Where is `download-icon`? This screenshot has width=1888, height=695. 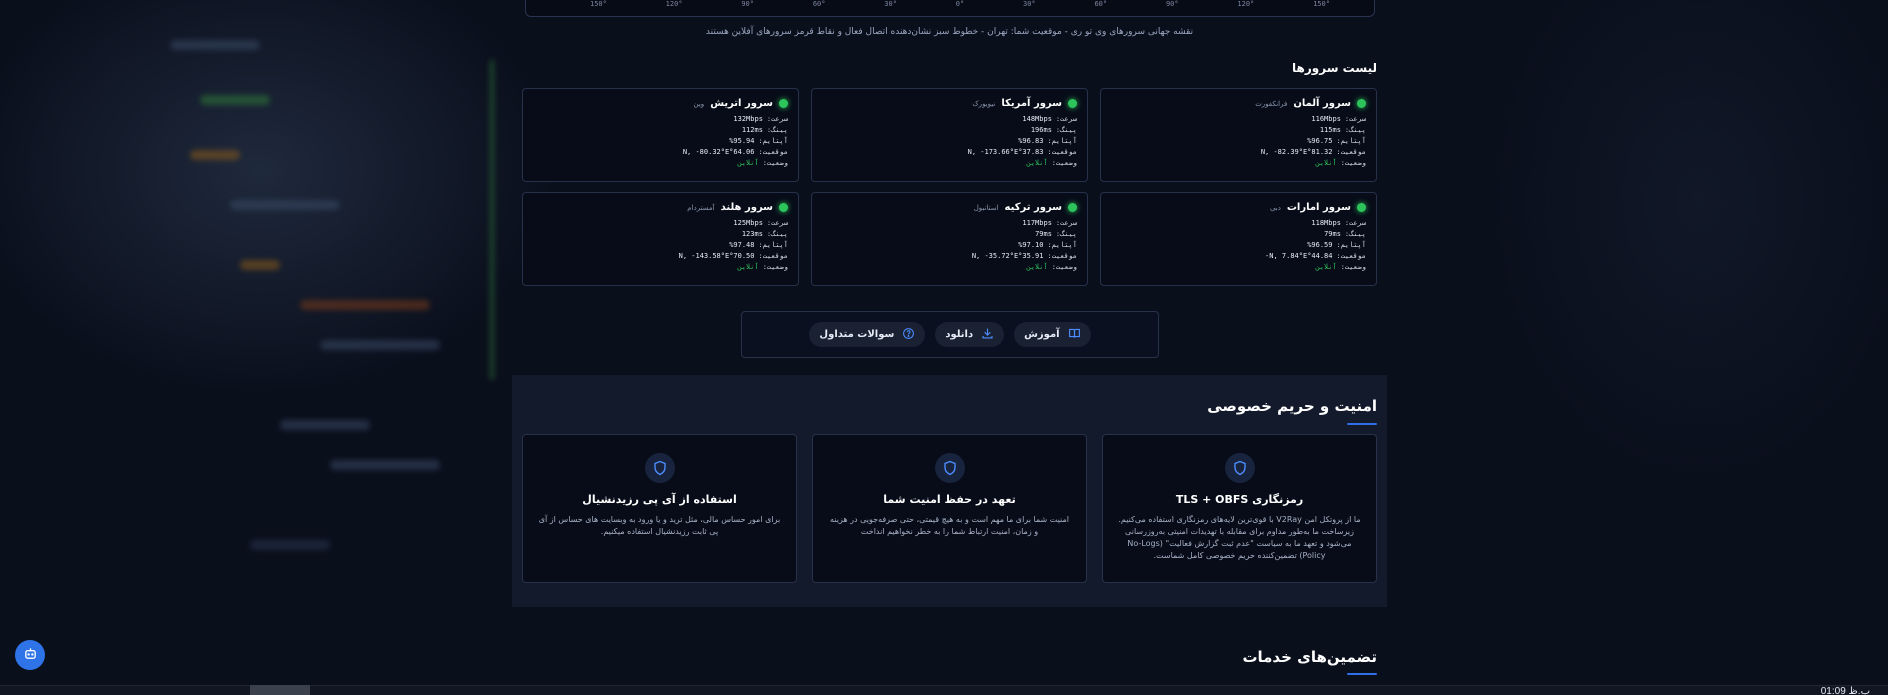 download-icon is located at coordinates (987, 335).